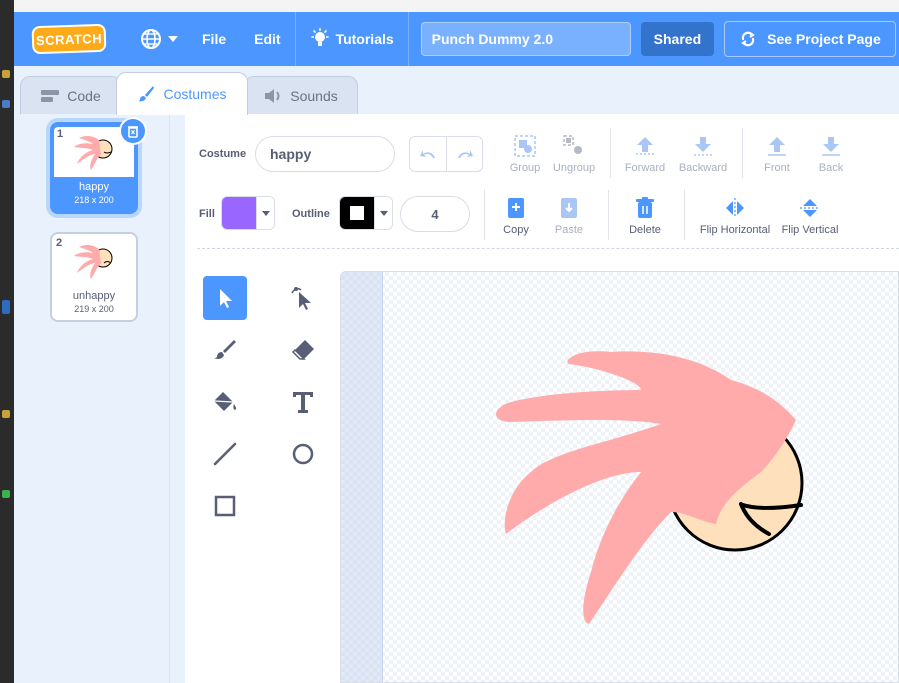  I want to click on copy-label: Copy, so click(516, 230).